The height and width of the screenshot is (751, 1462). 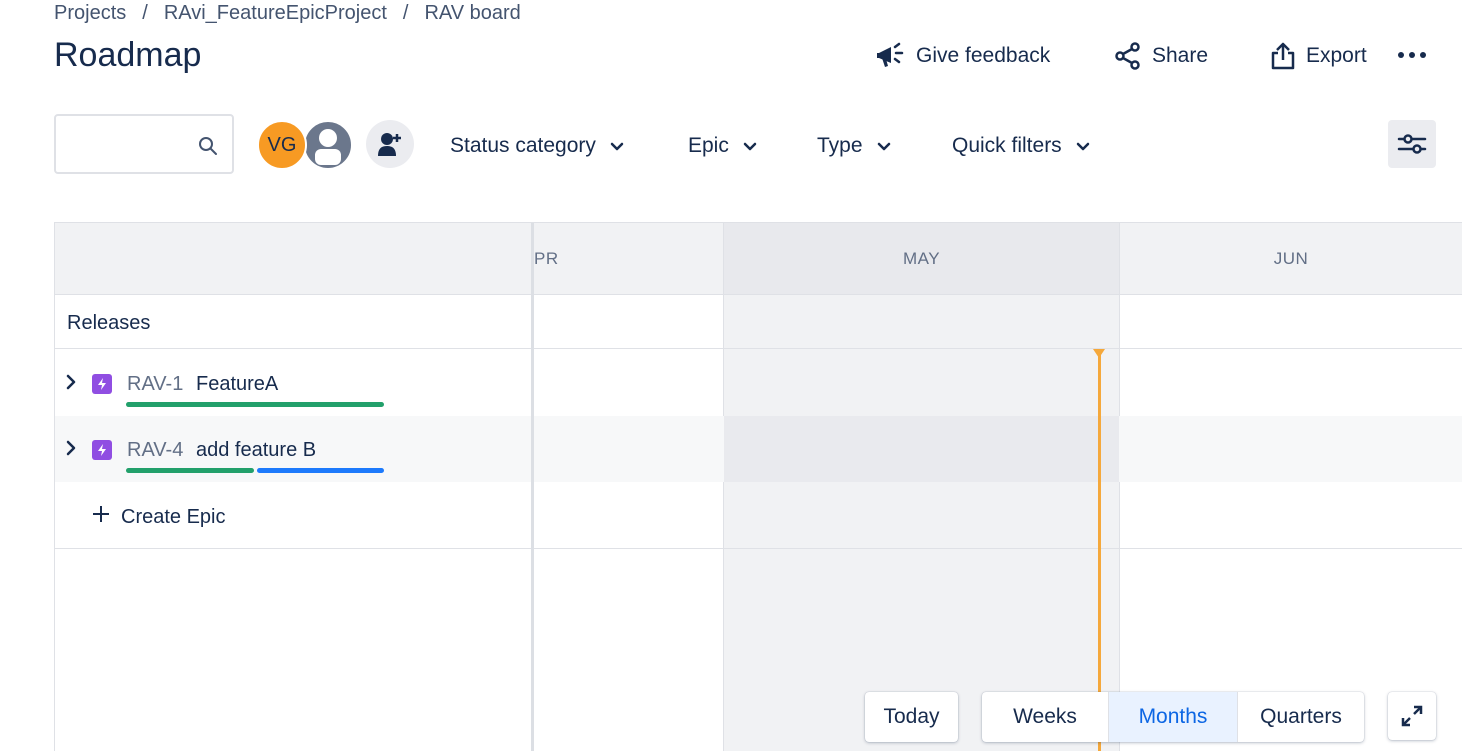 What do you see at coordinates (155, 384) in the screenshot?
I see `epic-key: RAV-1` at bounding box center [155, 384].